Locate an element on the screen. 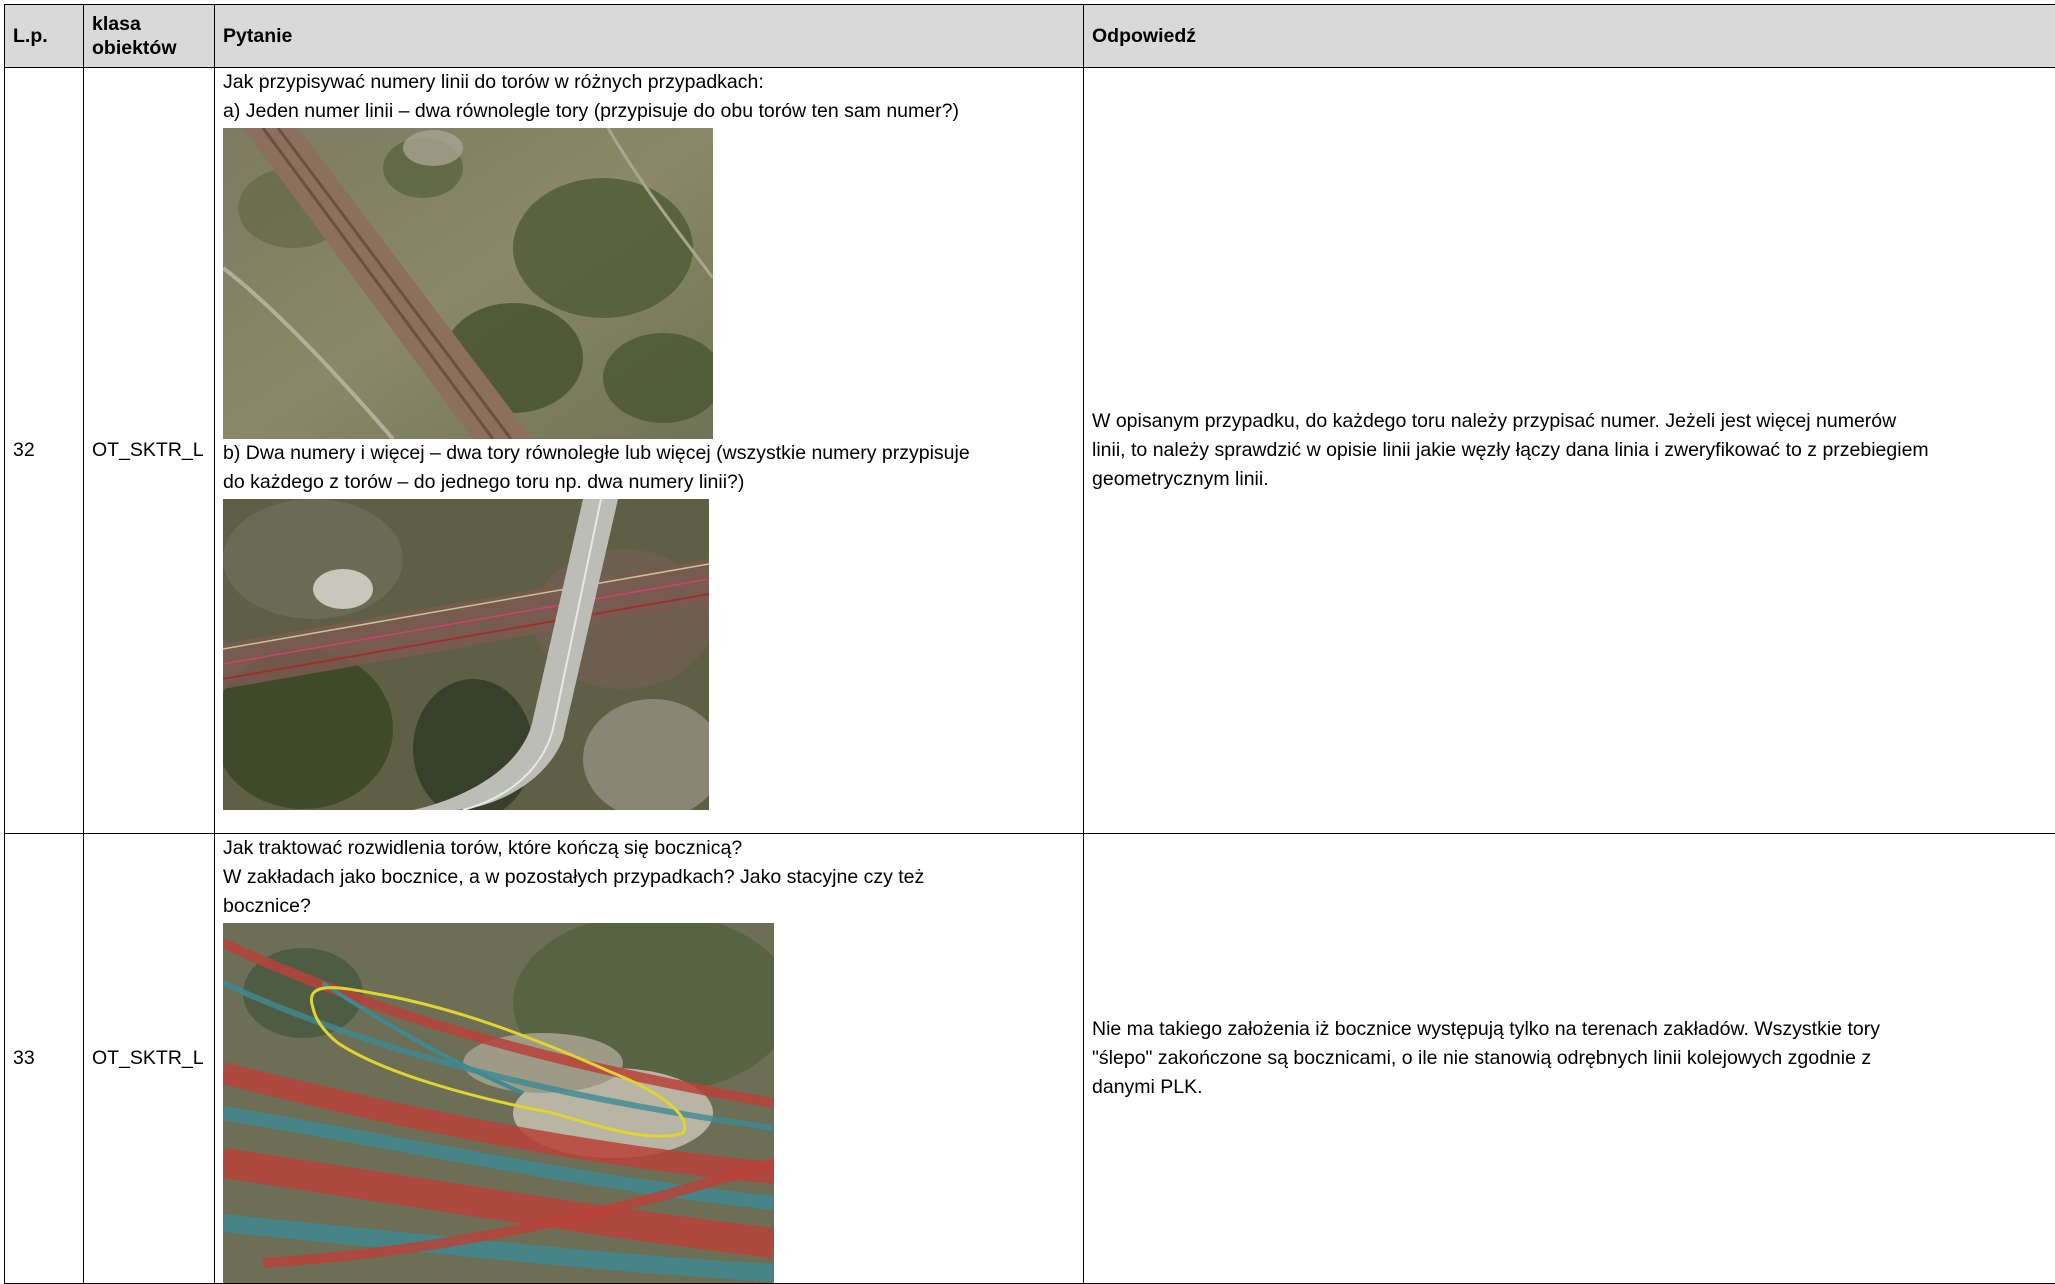 This screenshot has width=2055, height=1284. row-lp: 32 is located at coordinates (44, 451).